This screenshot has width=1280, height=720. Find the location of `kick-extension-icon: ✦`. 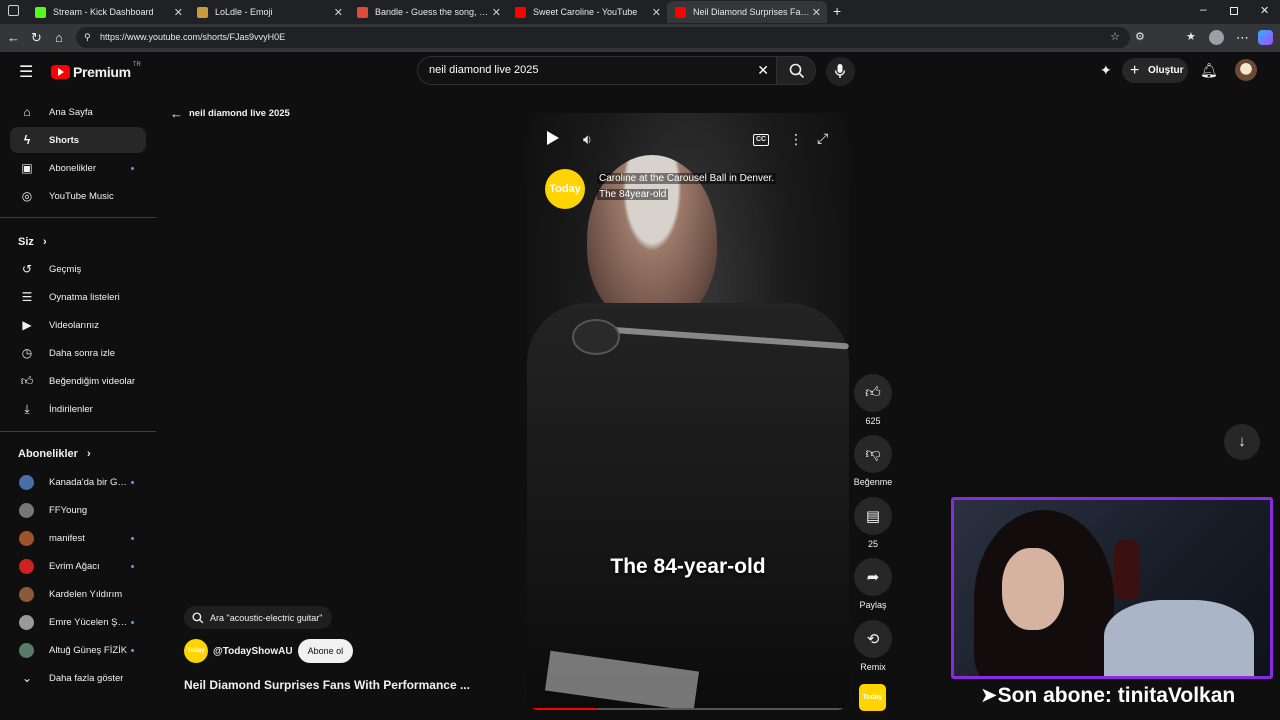

kick-extension-icon: ✦ is located at coordinates (1106, 70).